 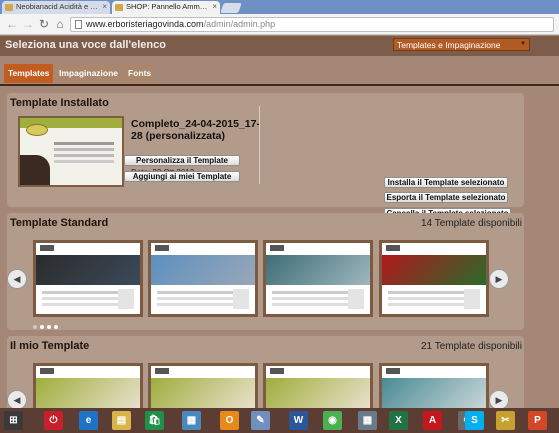 What do you see at coordinates (35, 170) in the screenshot?
I see `thumb-photo` at bounding box center [35, 170].